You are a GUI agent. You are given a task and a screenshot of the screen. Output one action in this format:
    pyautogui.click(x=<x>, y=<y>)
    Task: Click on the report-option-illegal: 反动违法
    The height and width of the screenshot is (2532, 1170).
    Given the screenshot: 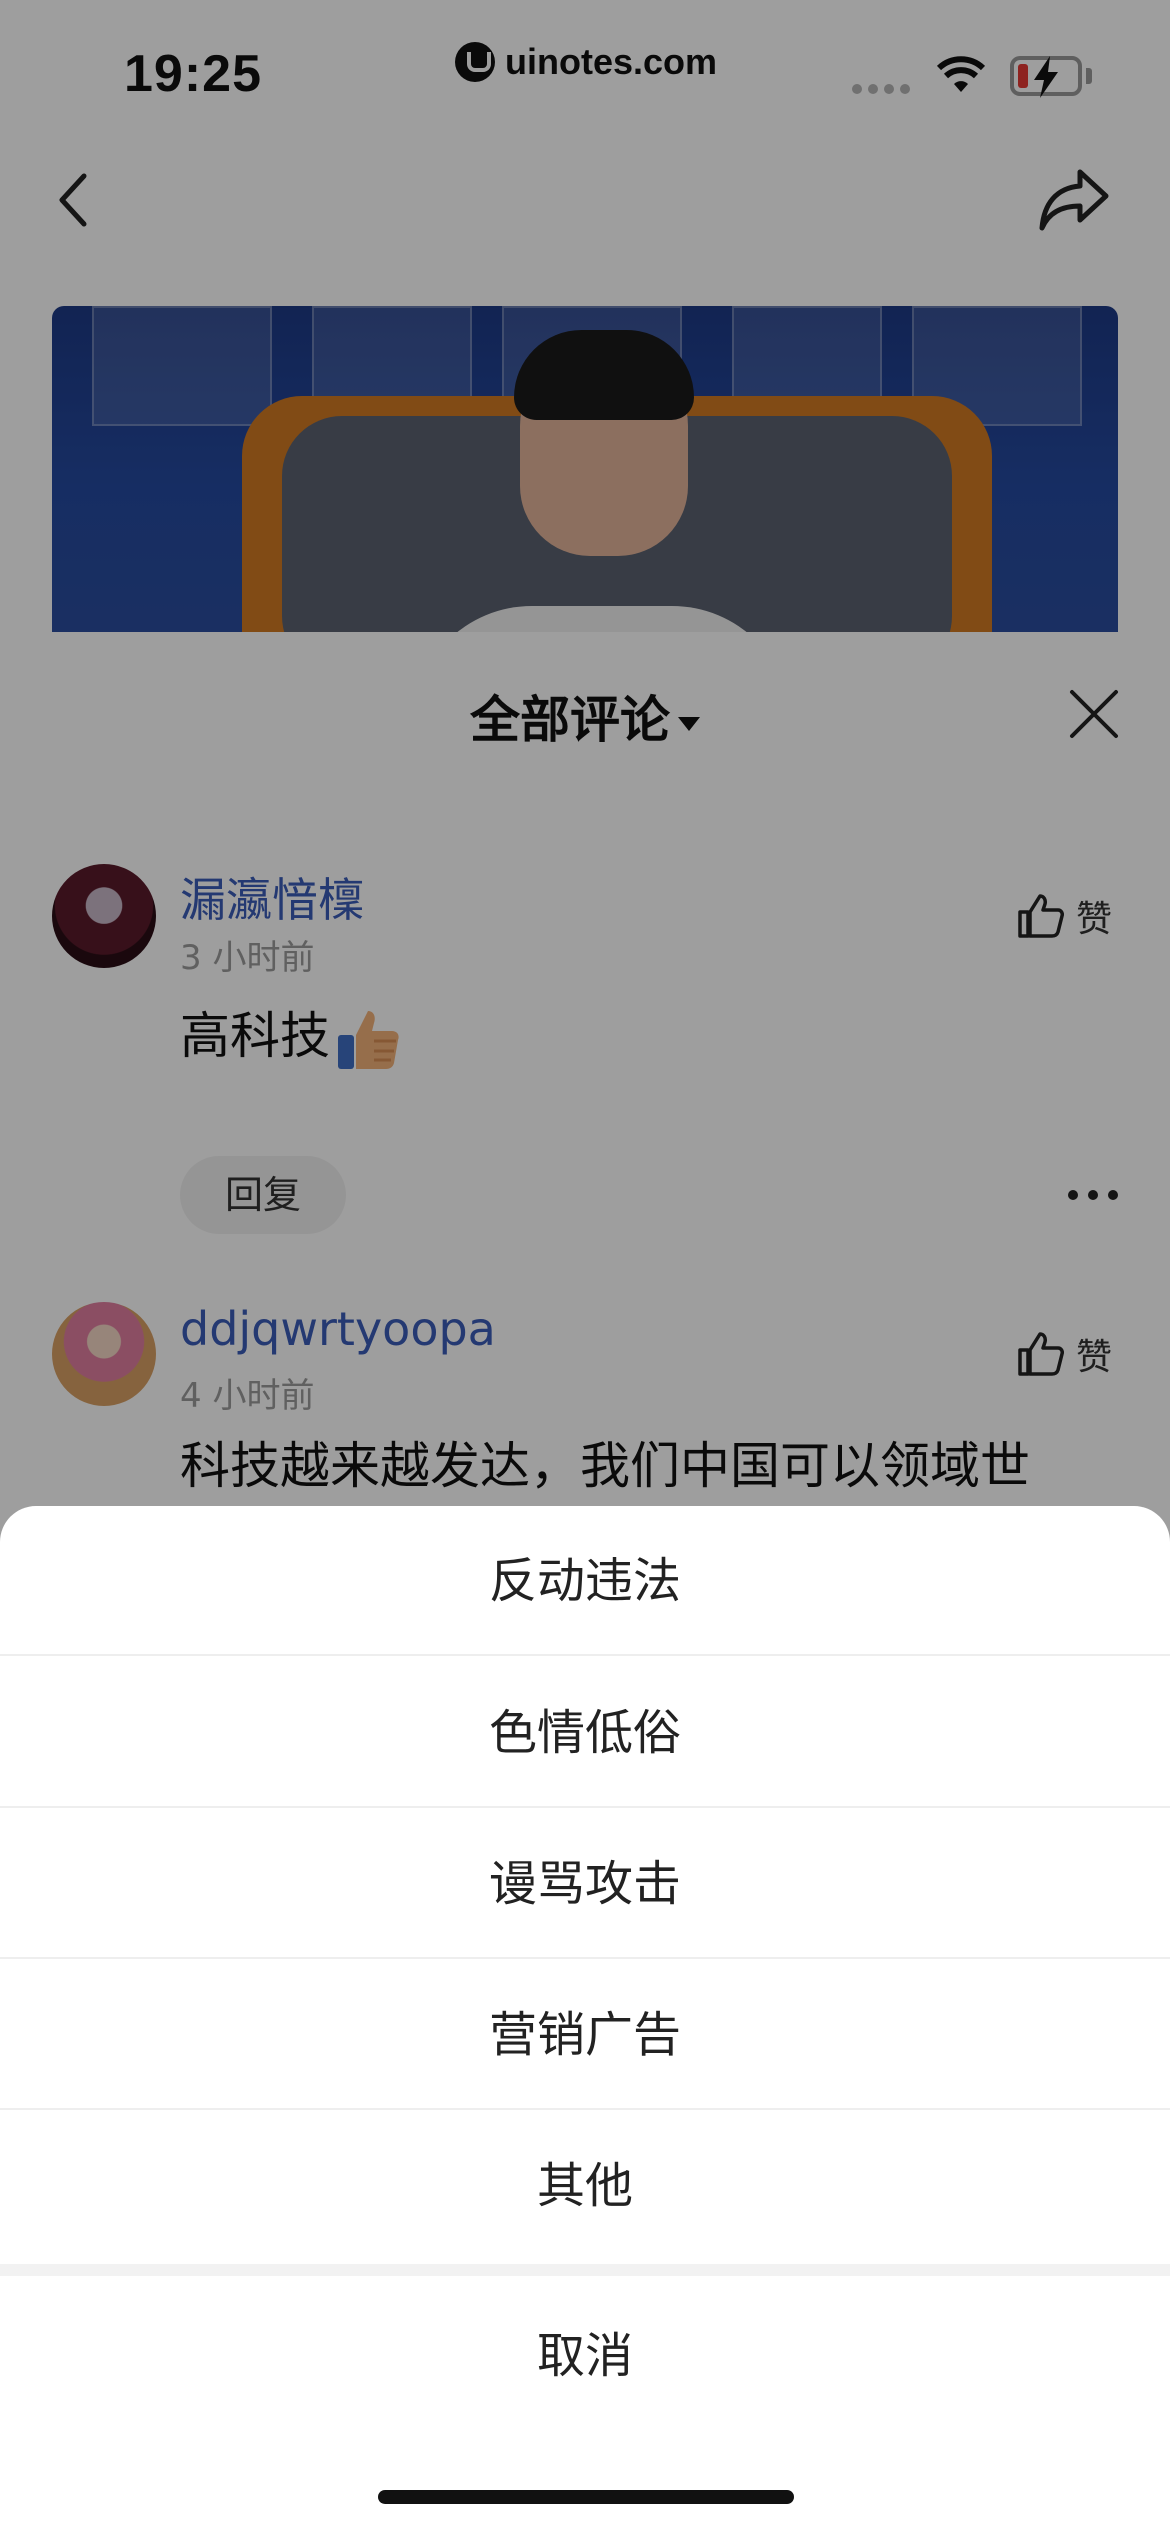 What is the action you would take?
    pyautogui.click(x=585, y=1581)
    